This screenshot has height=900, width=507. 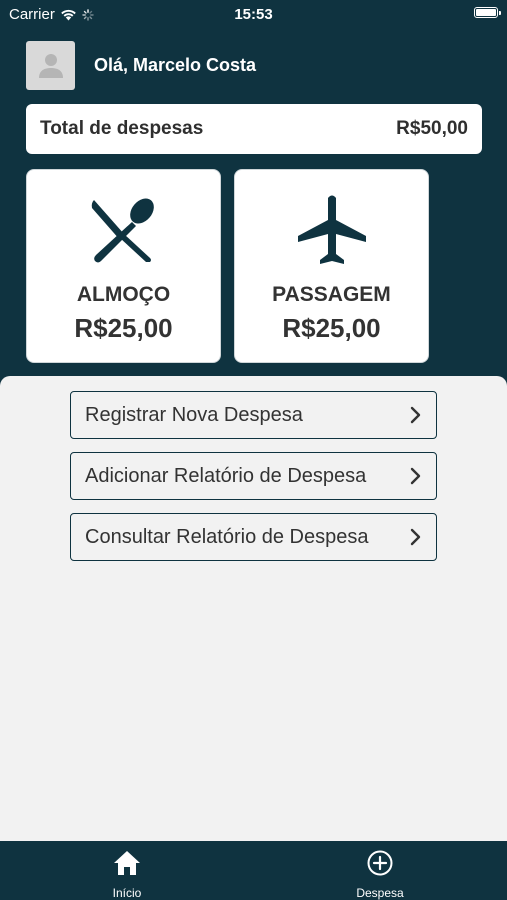 I want to click on total-expenses-label: Total de despesas, so click(x=122, y=128).